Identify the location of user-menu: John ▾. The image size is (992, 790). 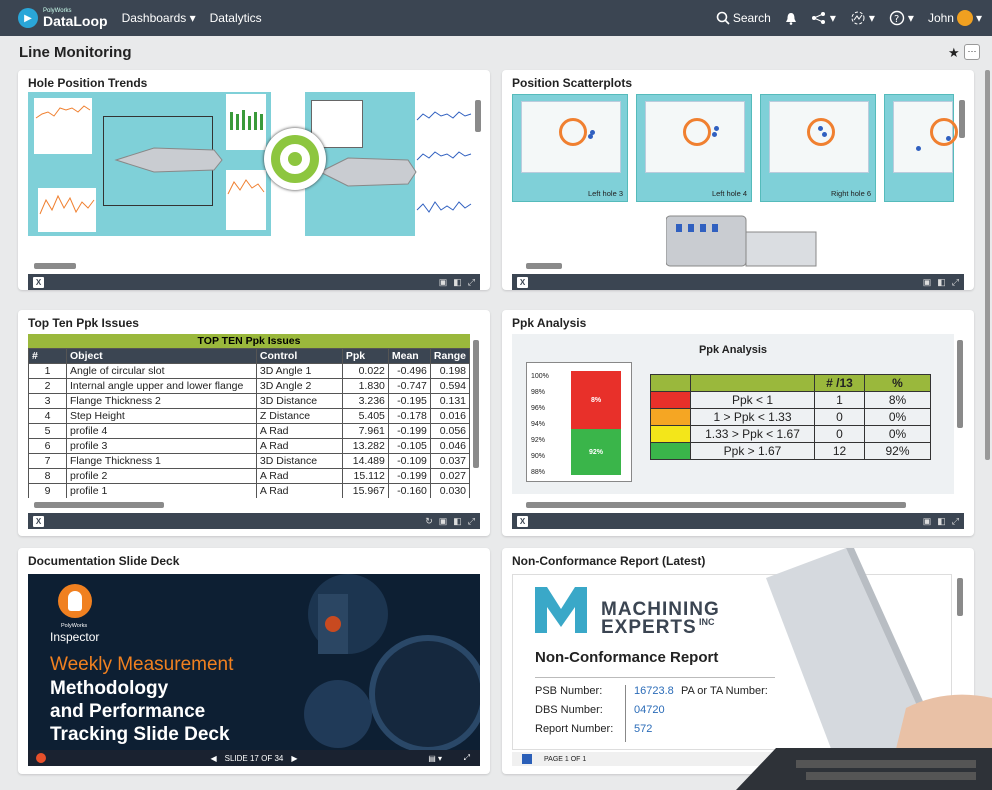
(955, 18).